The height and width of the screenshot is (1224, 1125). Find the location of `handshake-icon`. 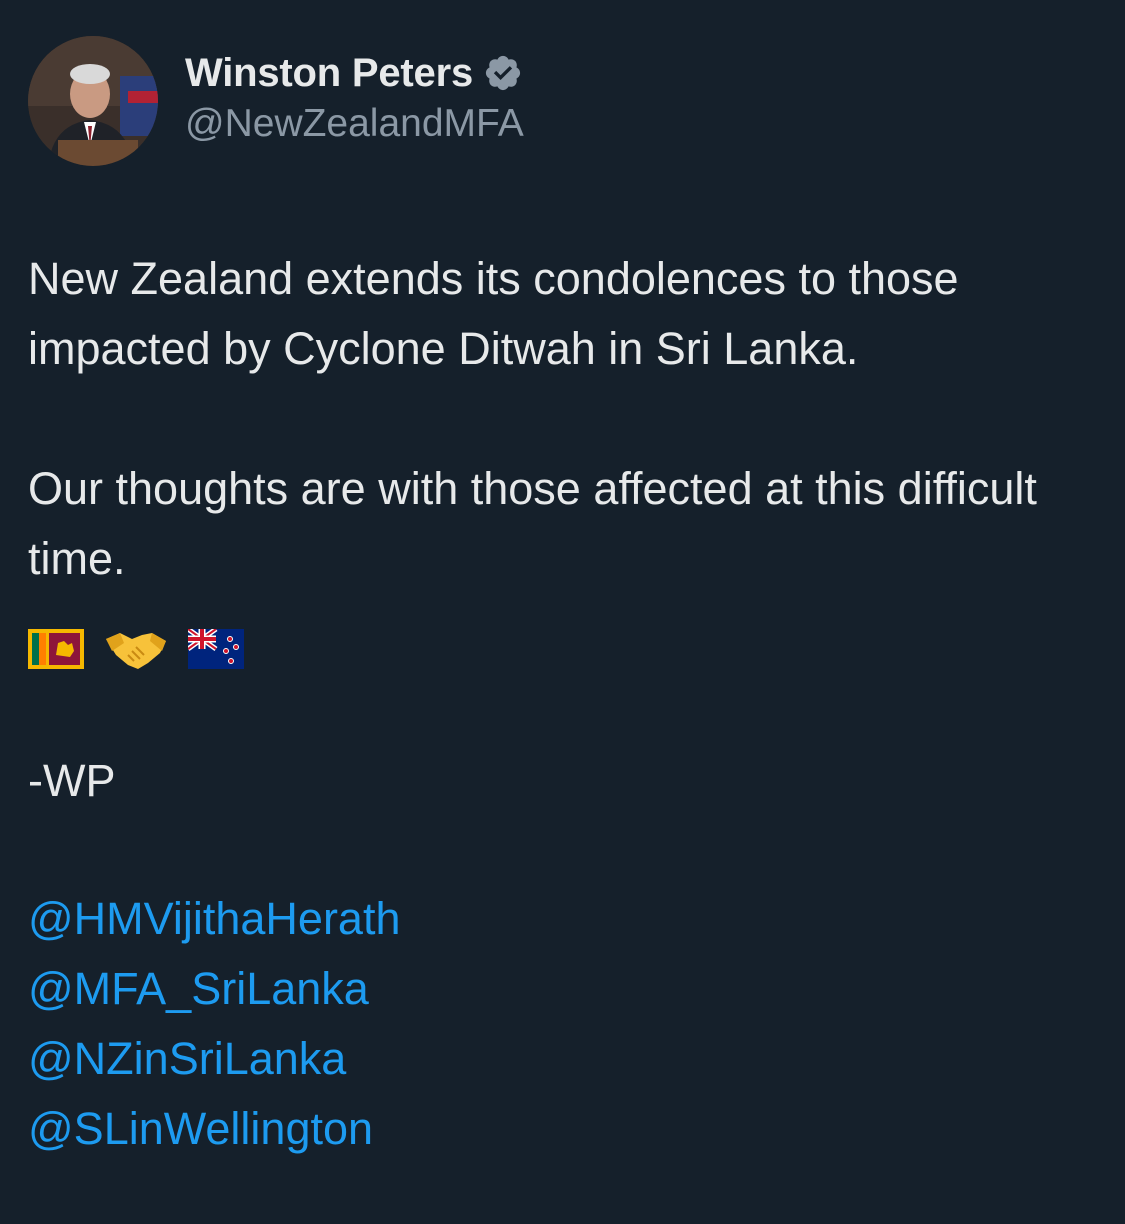

handshake-icon is located at coordinates (136, 649).